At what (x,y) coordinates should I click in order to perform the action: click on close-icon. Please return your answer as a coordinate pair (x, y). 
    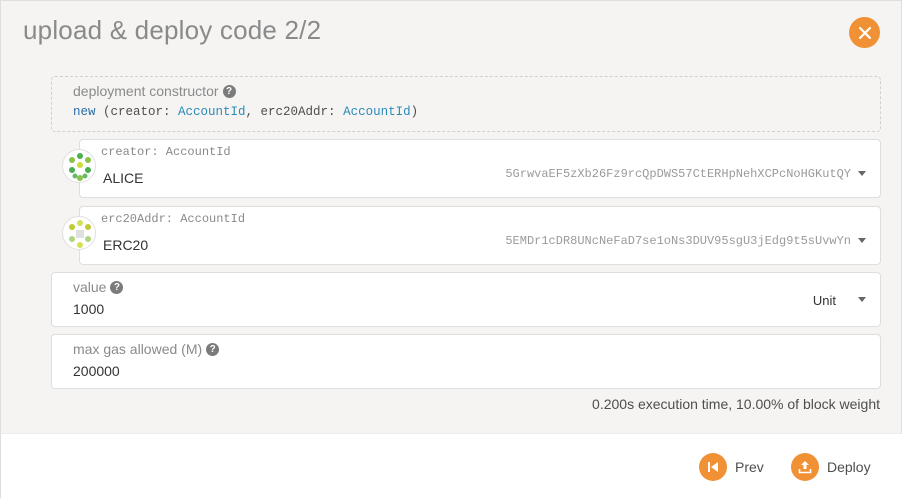
    Looking at the image, I should click on (864, 32).